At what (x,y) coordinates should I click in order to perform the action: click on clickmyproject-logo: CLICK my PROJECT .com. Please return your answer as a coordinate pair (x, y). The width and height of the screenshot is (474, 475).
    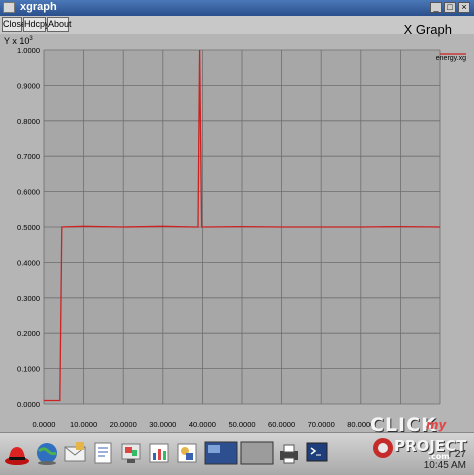
    Looking at the image, I should click on (416, 439).